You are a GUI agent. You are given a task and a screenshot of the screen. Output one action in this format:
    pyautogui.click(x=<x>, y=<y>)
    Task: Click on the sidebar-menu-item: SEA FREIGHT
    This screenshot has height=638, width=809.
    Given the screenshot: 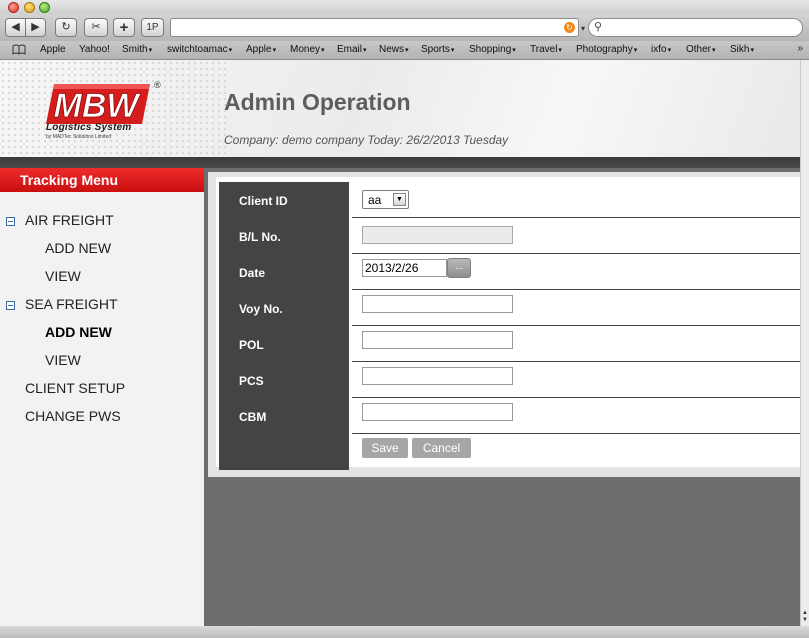 What is the action you would take?
    pyautogui.click(x=71, y=304)
    